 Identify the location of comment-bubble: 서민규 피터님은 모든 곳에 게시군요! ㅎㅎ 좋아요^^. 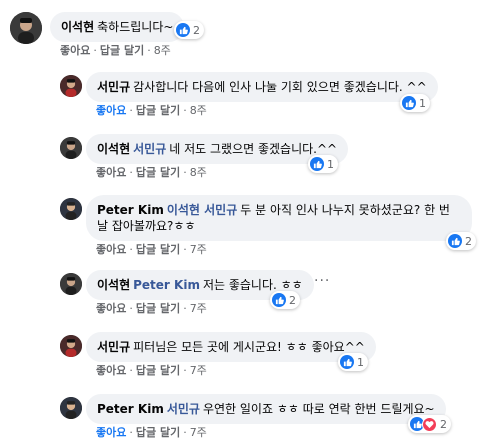
(231, 347).